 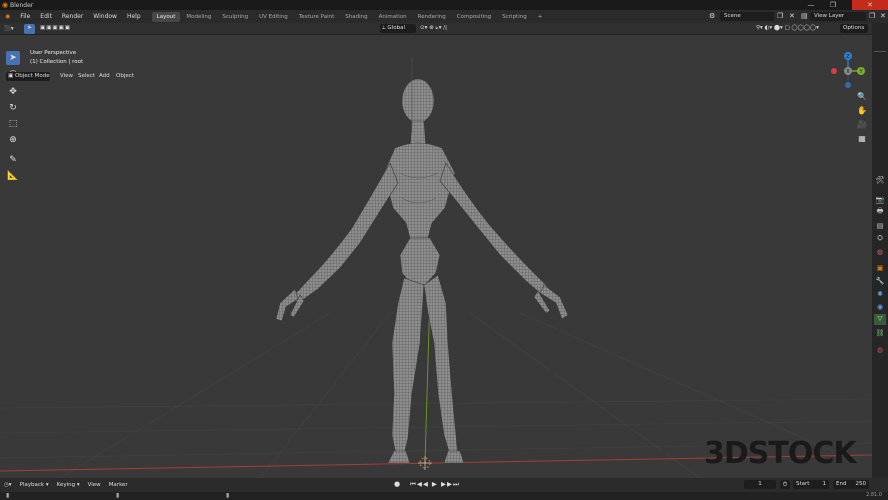 I want to click on options-dropdown: Options, so click(x=854, y=28).